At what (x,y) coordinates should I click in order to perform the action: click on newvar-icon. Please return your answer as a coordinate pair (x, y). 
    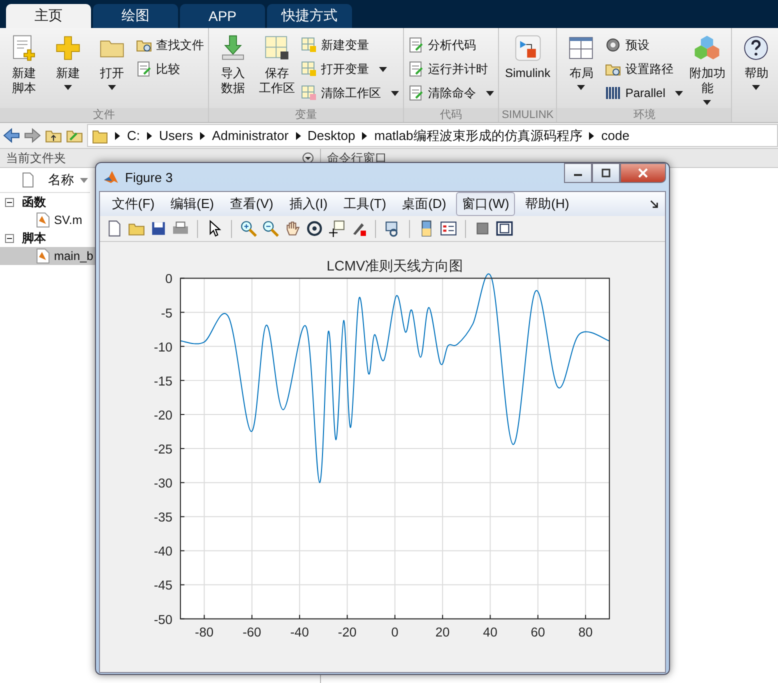
    Looking at the image, I should click on (309, 45).